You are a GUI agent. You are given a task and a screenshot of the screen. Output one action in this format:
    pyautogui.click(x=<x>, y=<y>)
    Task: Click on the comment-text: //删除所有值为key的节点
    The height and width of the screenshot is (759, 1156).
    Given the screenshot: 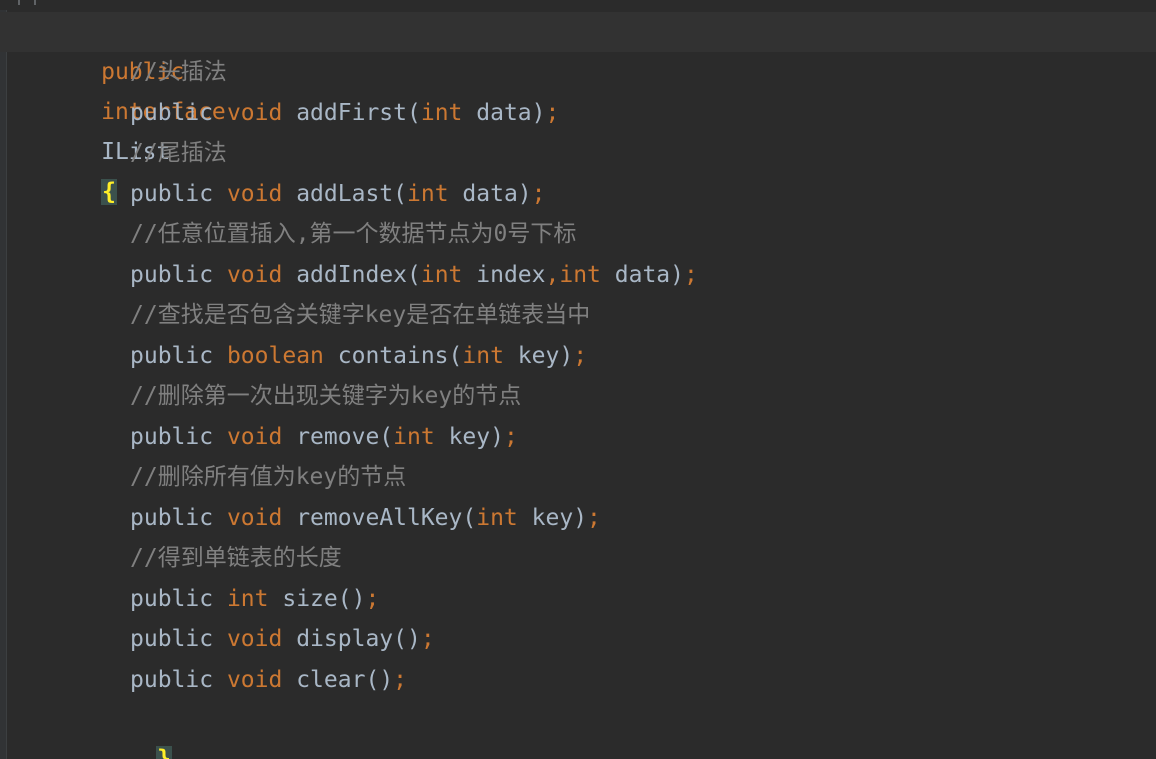 What is the action you would take?
    pyautogui.click(x=268, y=477)
    